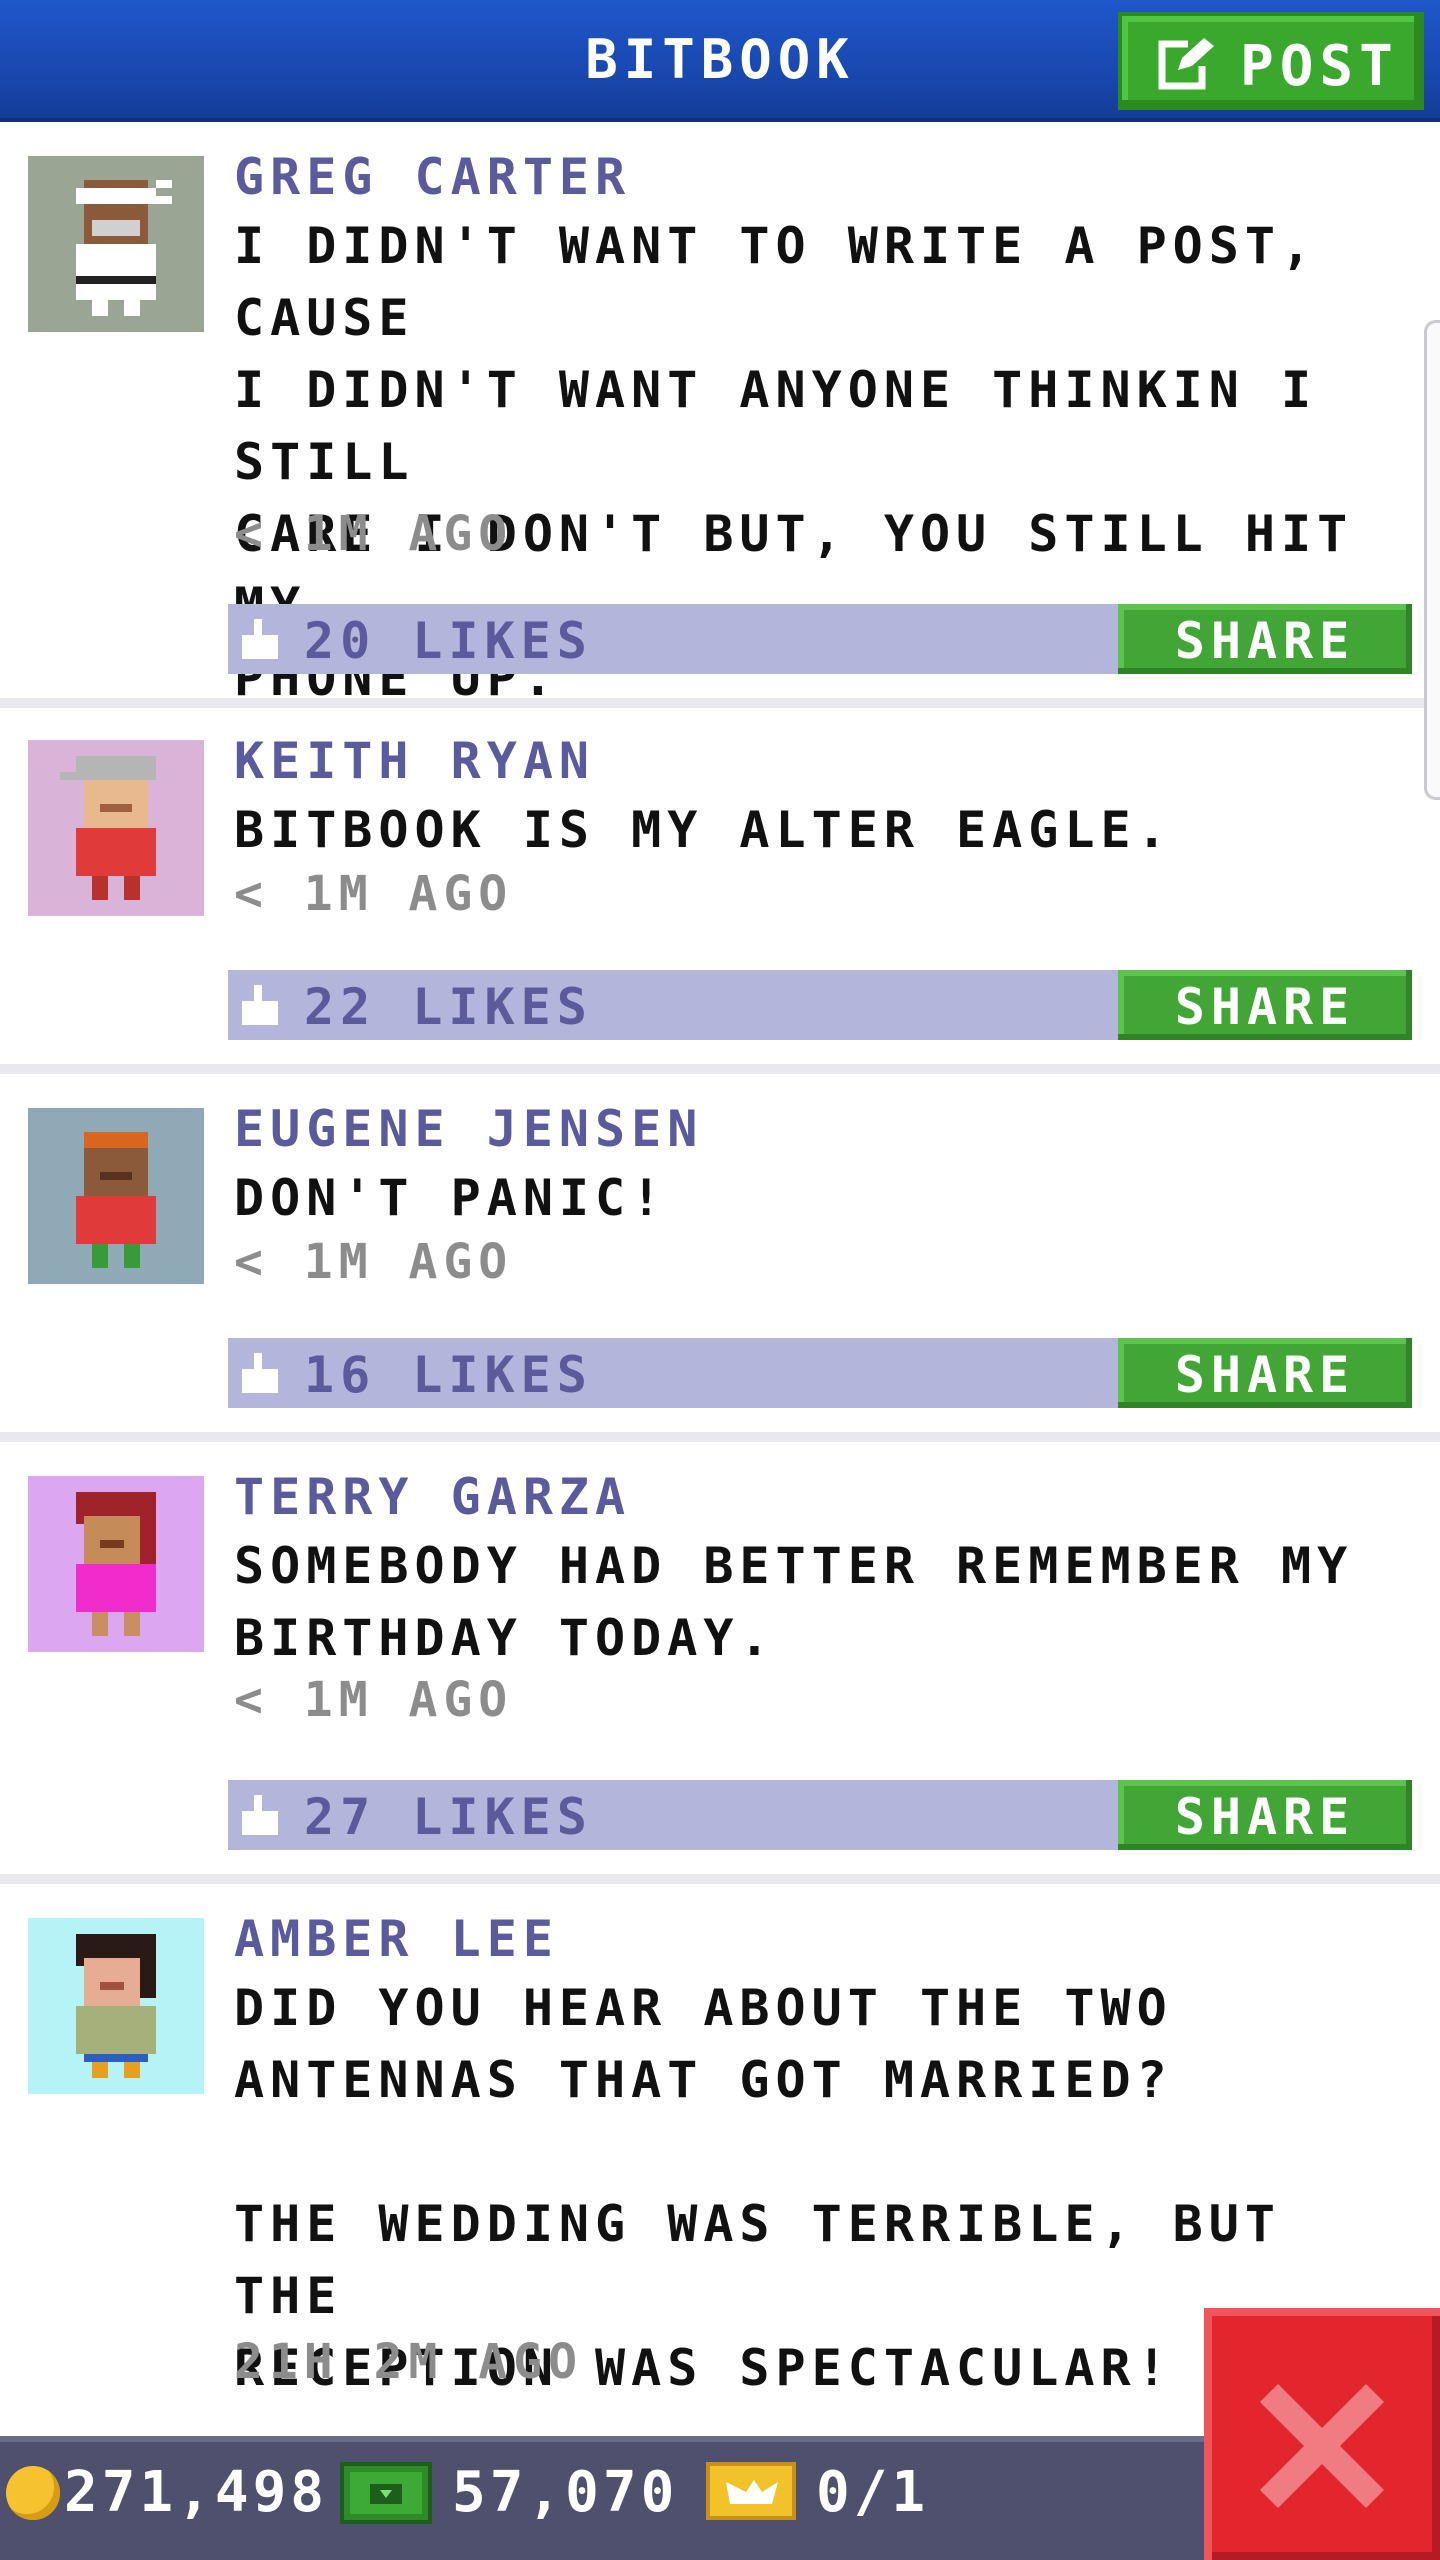 The width and height of the screenshot is (1440, 2560). What do you see at coordinates (820, 1005) in the screenshot?
I see `like-bar: 22 LIKES SHARE` at bounding box center [820, 1005].